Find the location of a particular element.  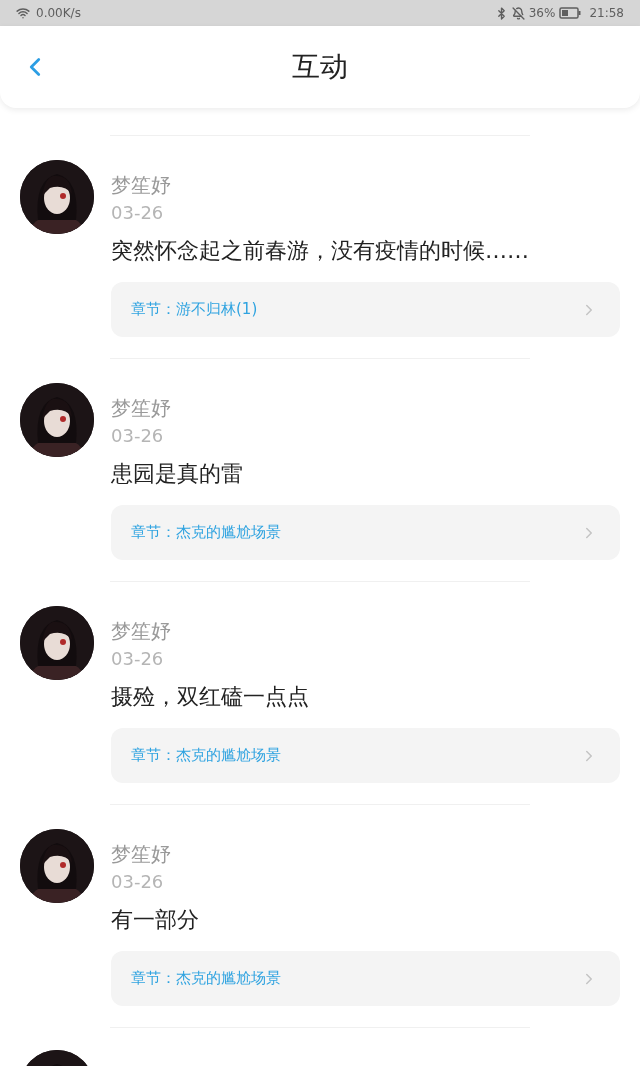

battery-percent: 36% is located at coordinates (542, 13).